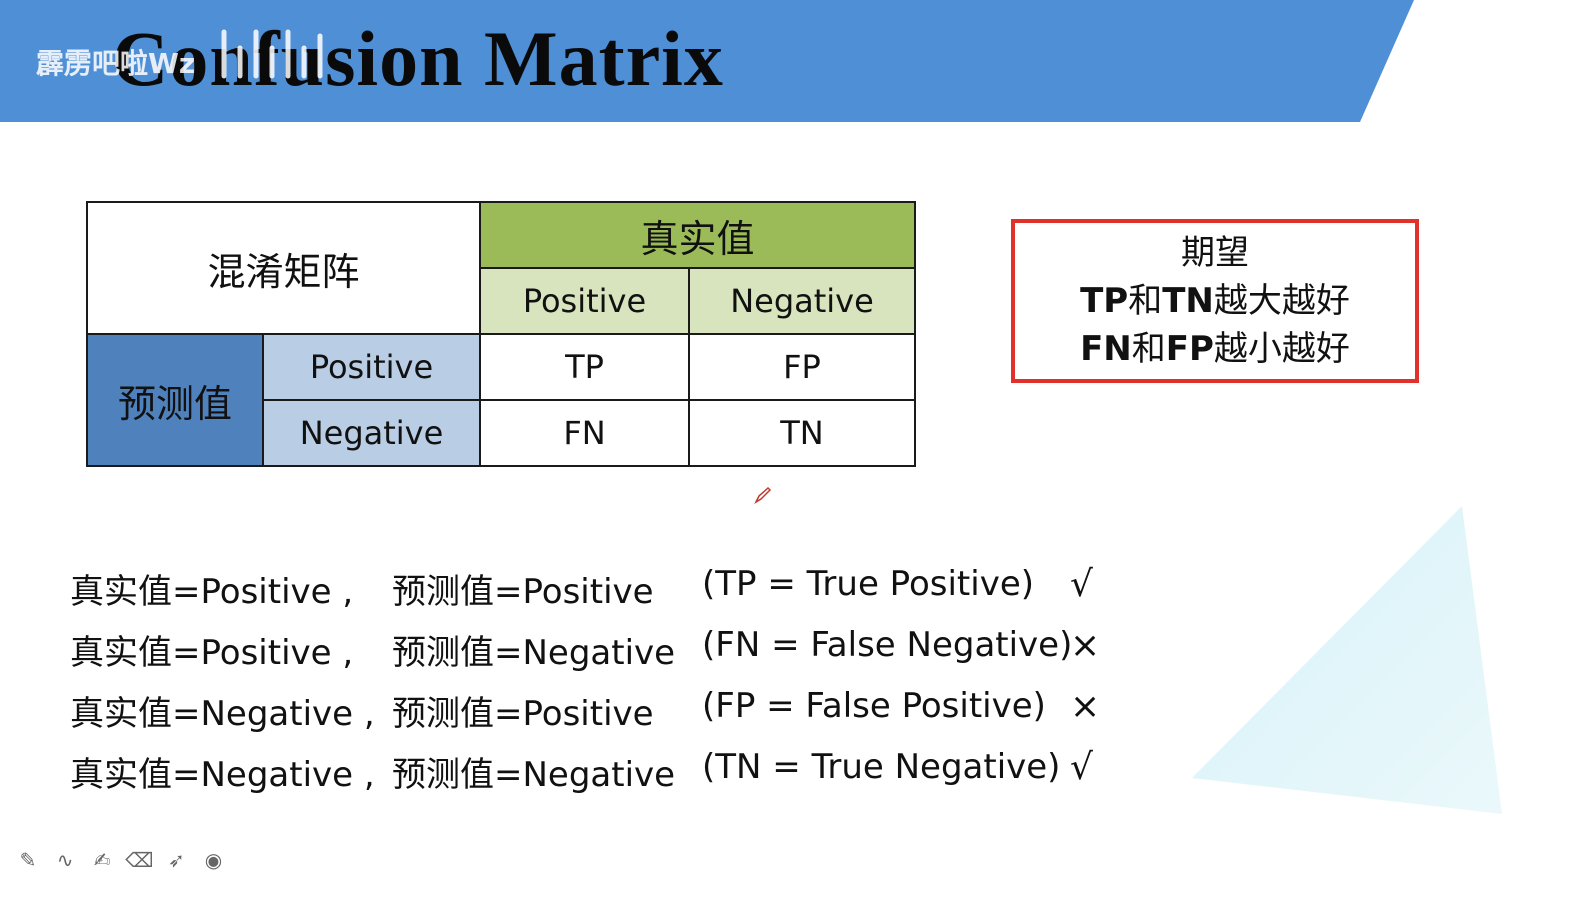 This screenshot has width=1596, height=898. I want to click on expectation-title: 期望, so click(1215, 253).